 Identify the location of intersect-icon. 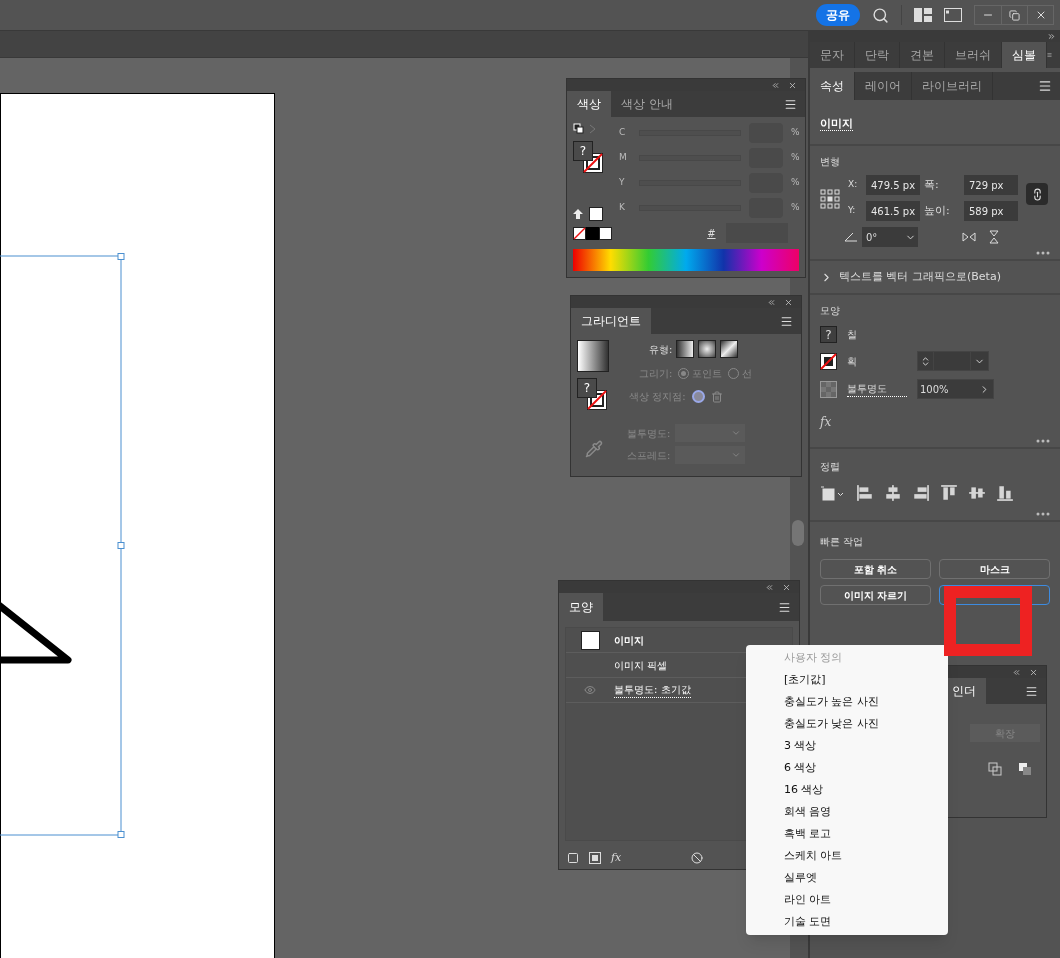
(995, 769).